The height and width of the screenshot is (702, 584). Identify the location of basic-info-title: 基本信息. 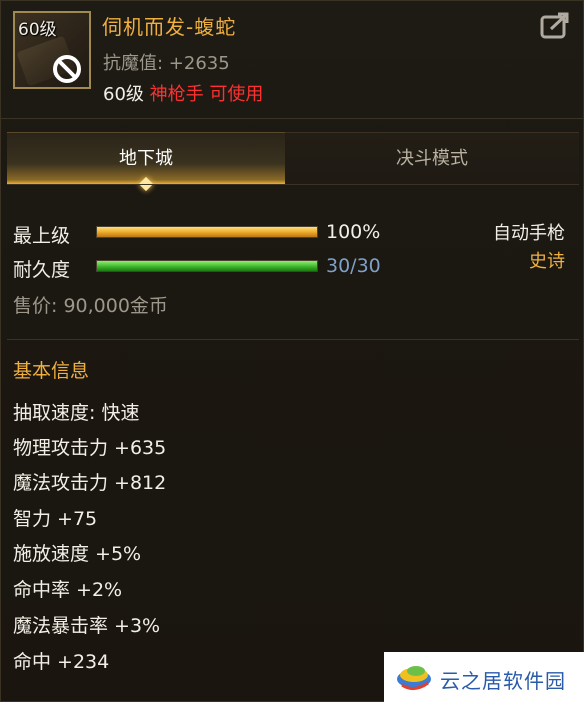
(51, 371).